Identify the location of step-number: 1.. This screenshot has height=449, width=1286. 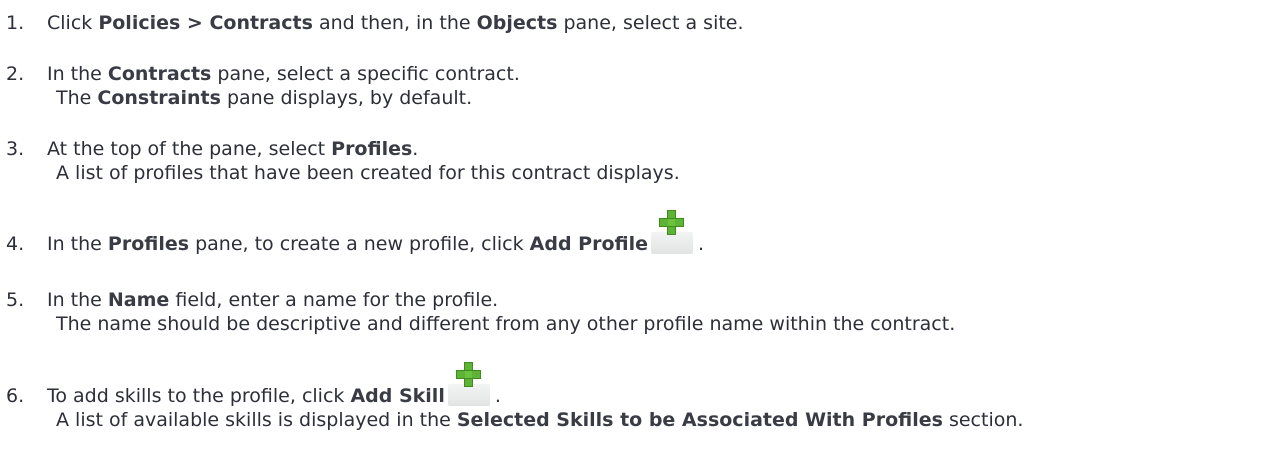
(15, 23).